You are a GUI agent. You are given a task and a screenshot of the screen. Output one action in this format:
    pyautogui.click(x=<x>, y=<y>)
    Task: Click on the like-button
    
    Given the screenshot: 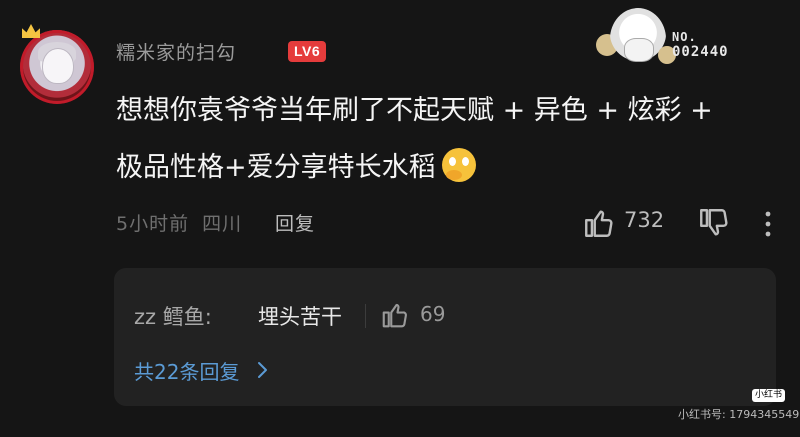 What is the action you would take?
    pyautogui.click(x=599, y=223)
    